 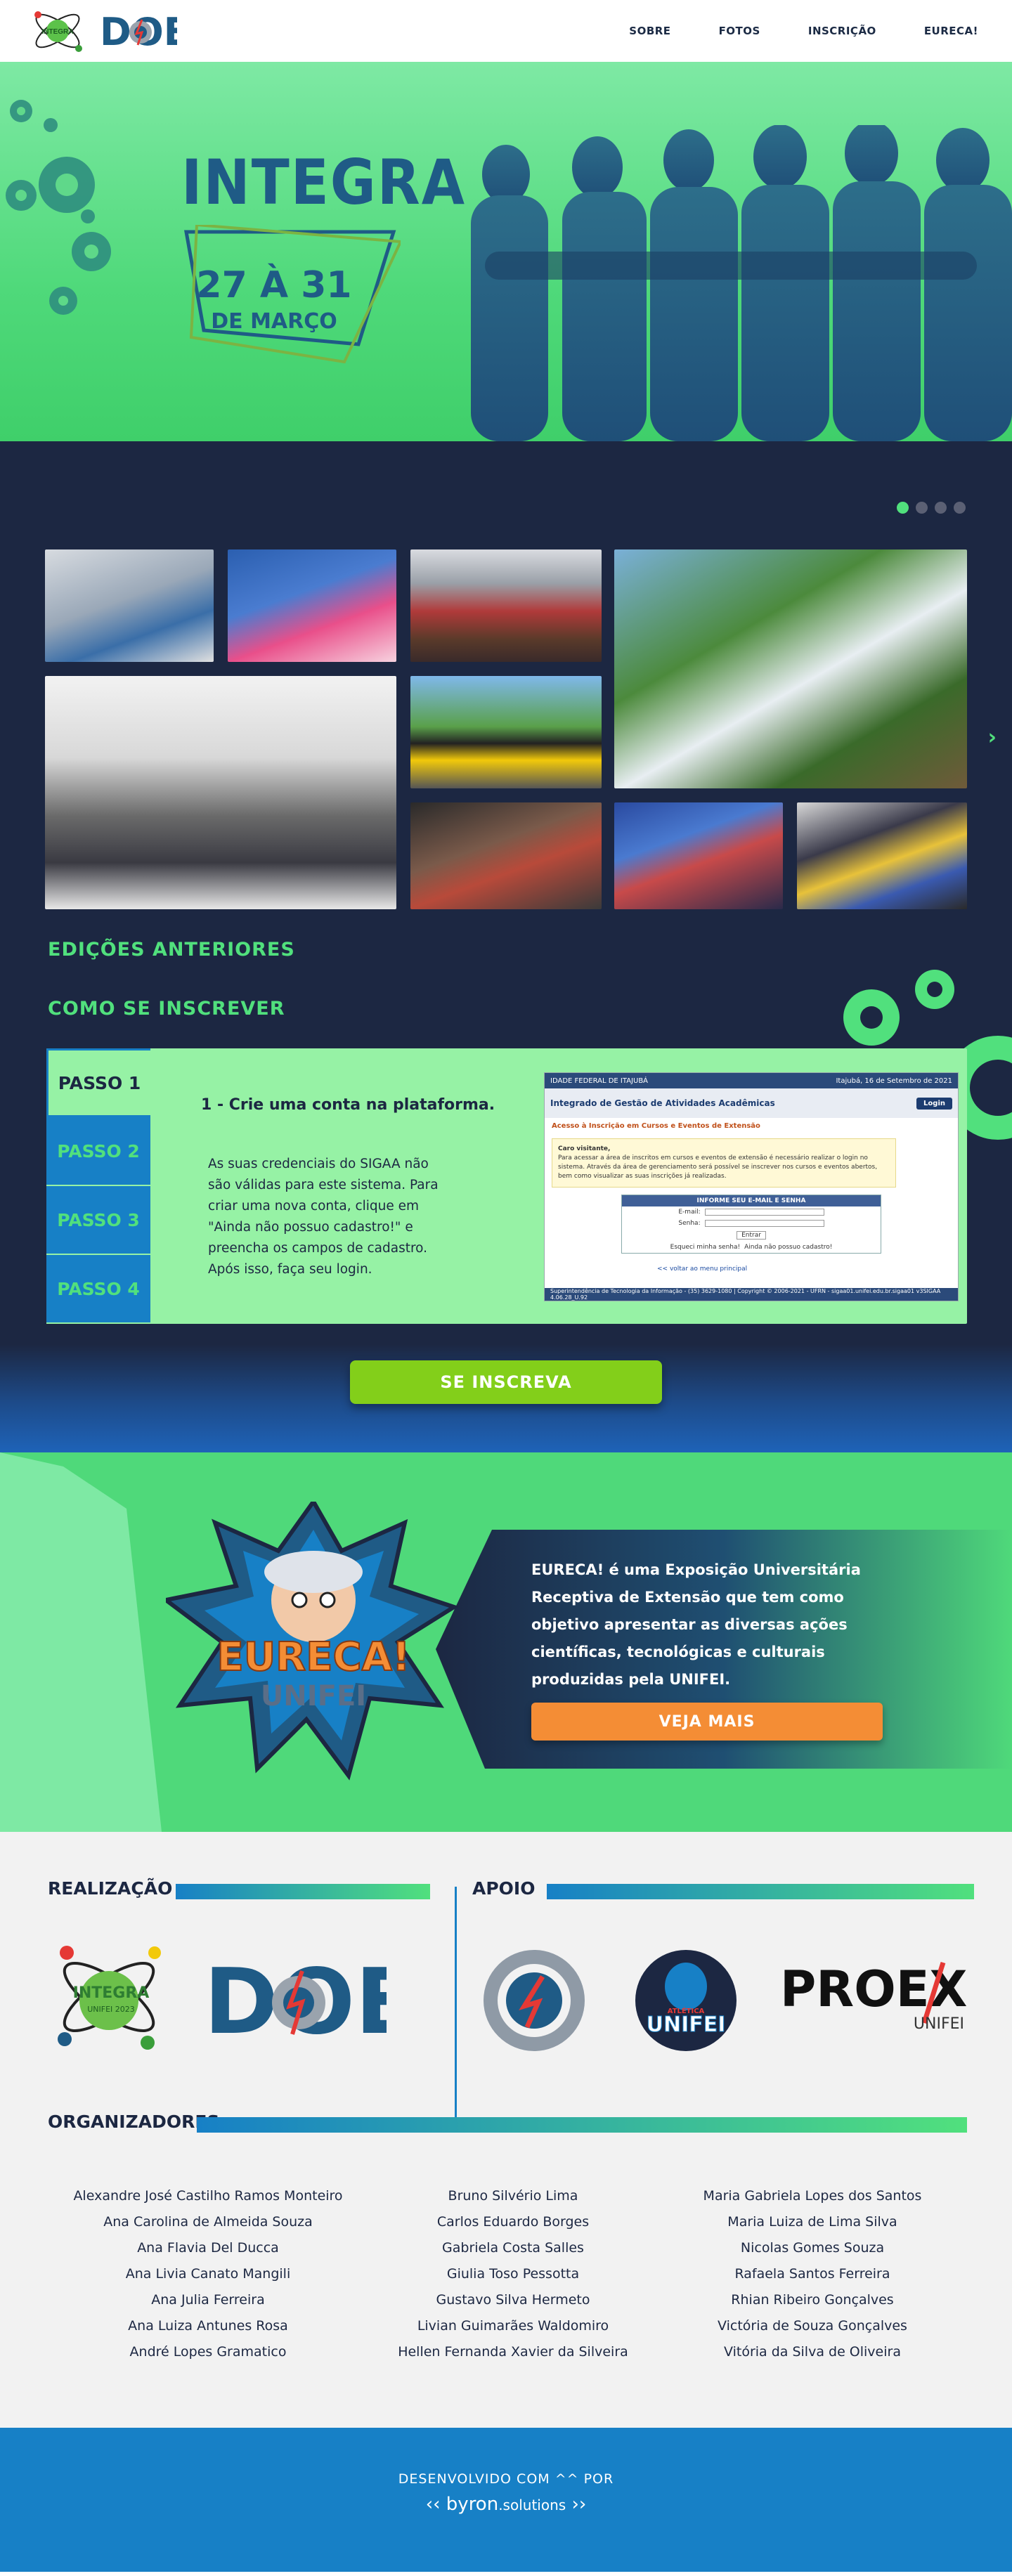 I want to click on atletica-unifei-logo: ATLÉTICA UNIFEI, so click(x=686, y=2000).